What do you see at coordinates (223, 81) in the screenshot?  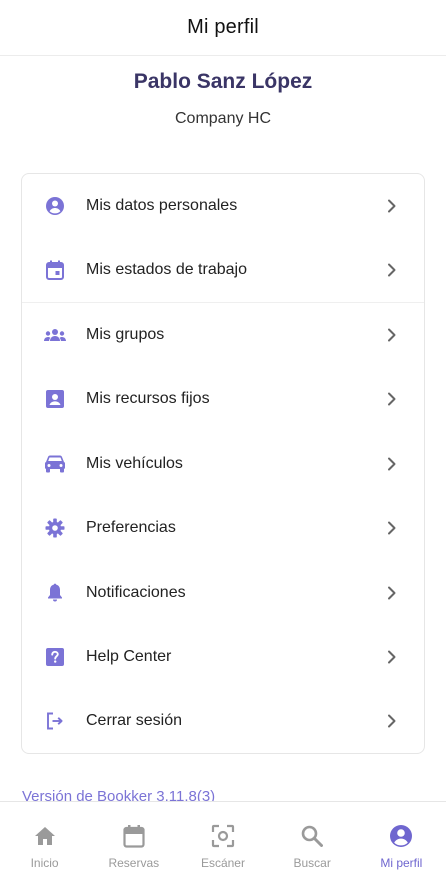 I see `profile-name: Pablo Sanz López` at bounding box center [223, 81].